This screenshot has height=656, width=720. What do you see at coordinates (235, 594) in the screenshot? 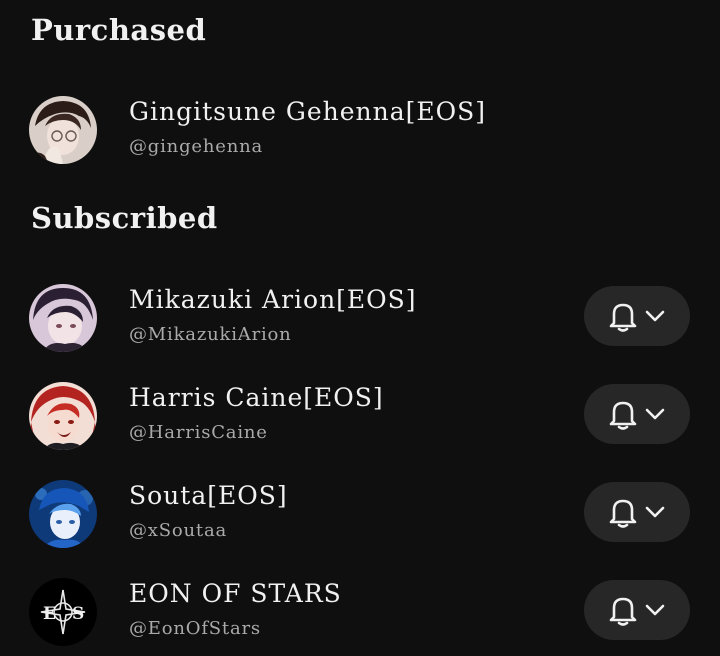
I see `channel-name: EON OF STARS` at bounding box center [235, 594].